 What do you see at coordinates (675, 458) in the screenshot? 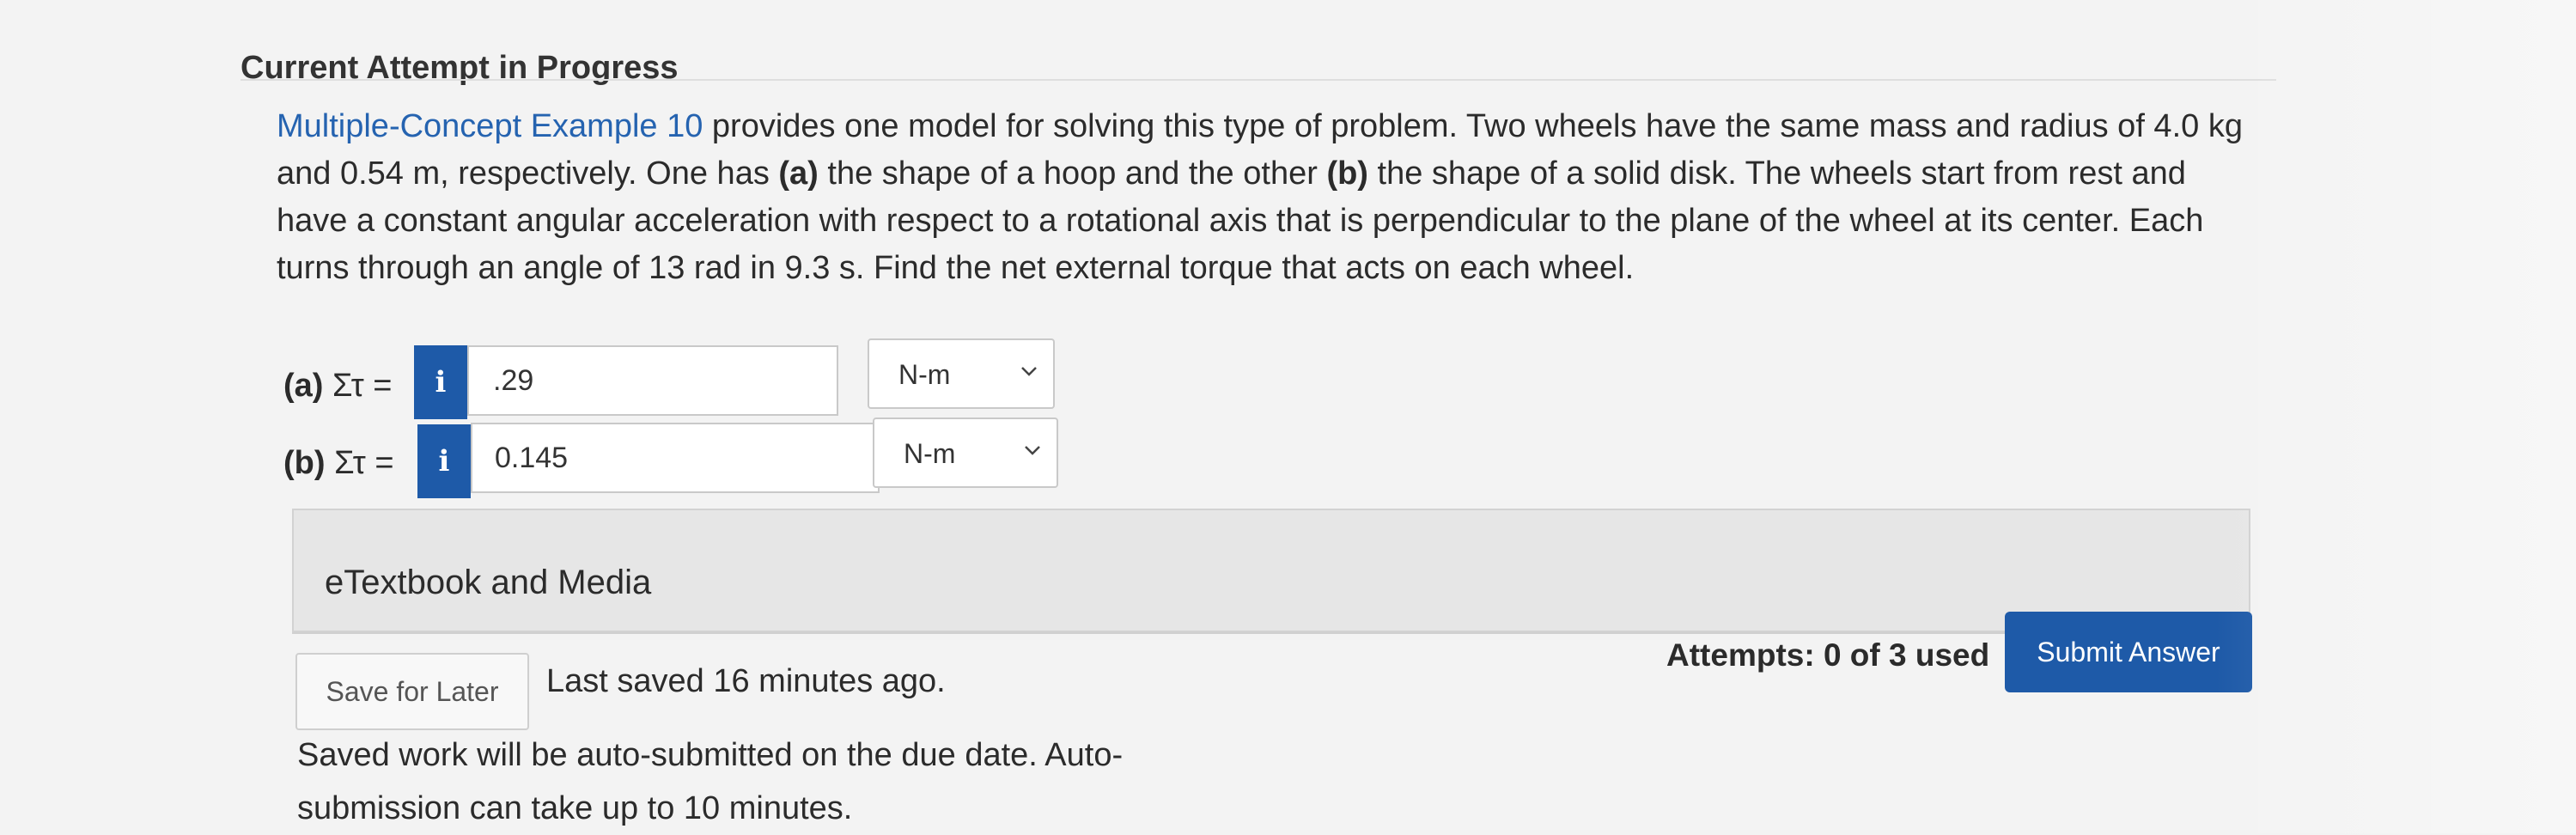
I see `answer-input-b: 0.145` at bounding box center [675, 458].